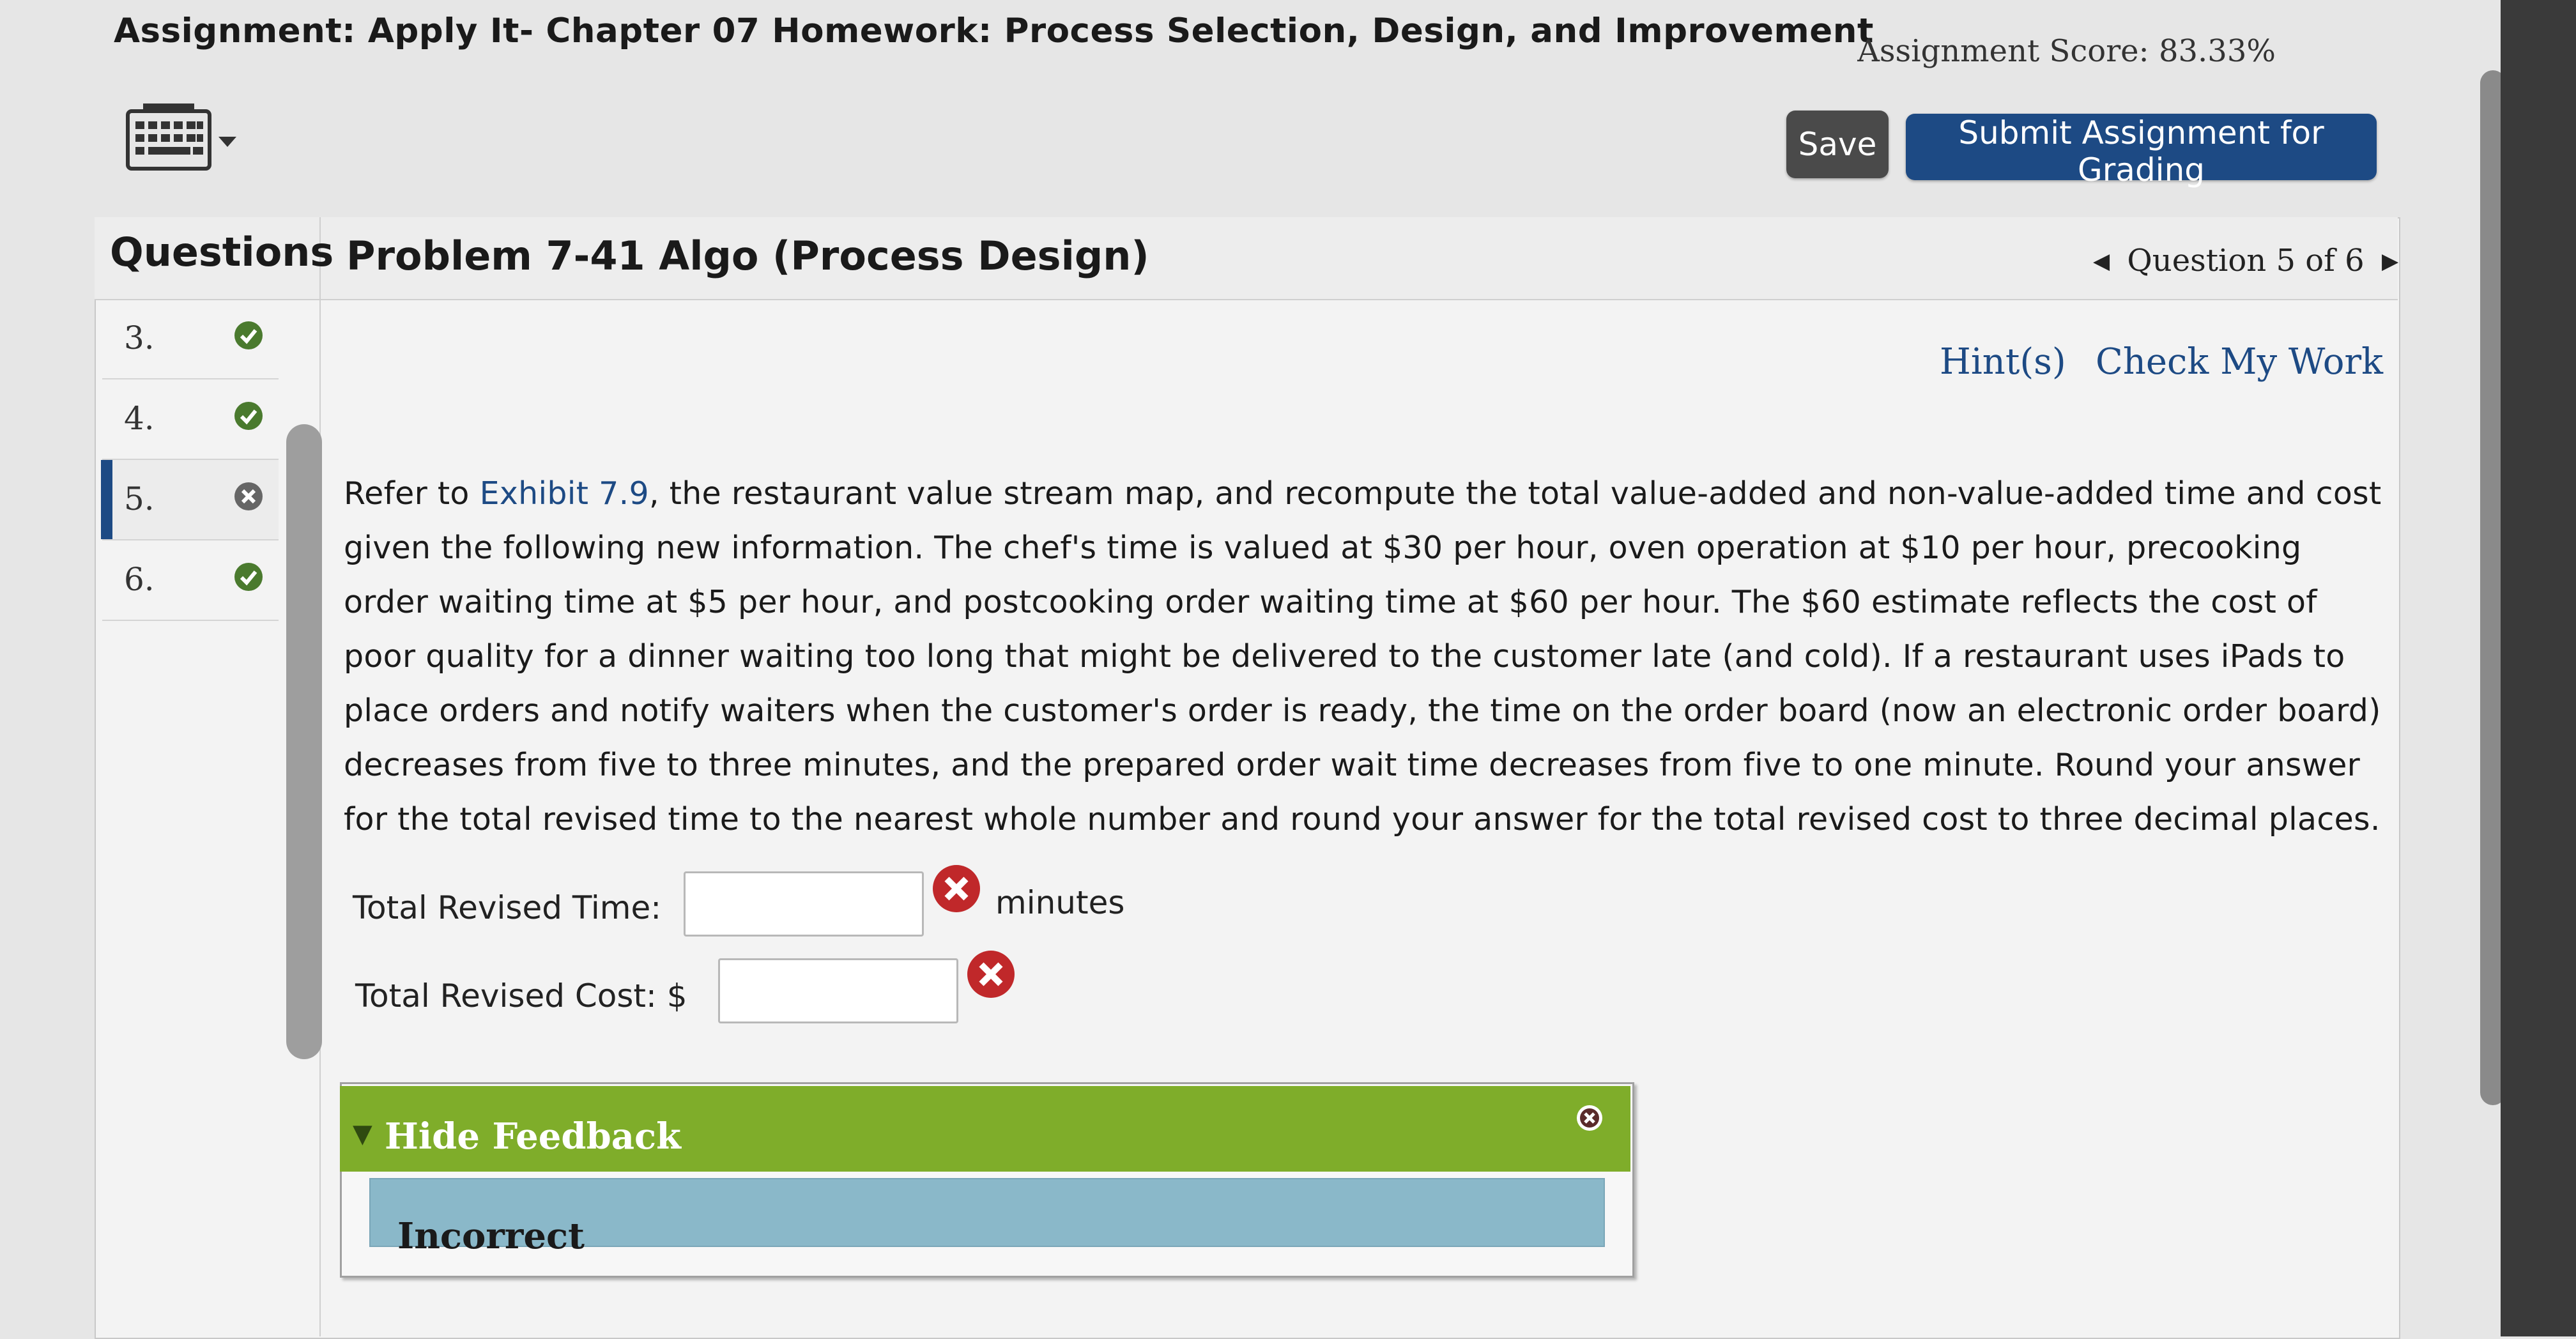  I want to click on keyboard-icon, so click(181, 137).